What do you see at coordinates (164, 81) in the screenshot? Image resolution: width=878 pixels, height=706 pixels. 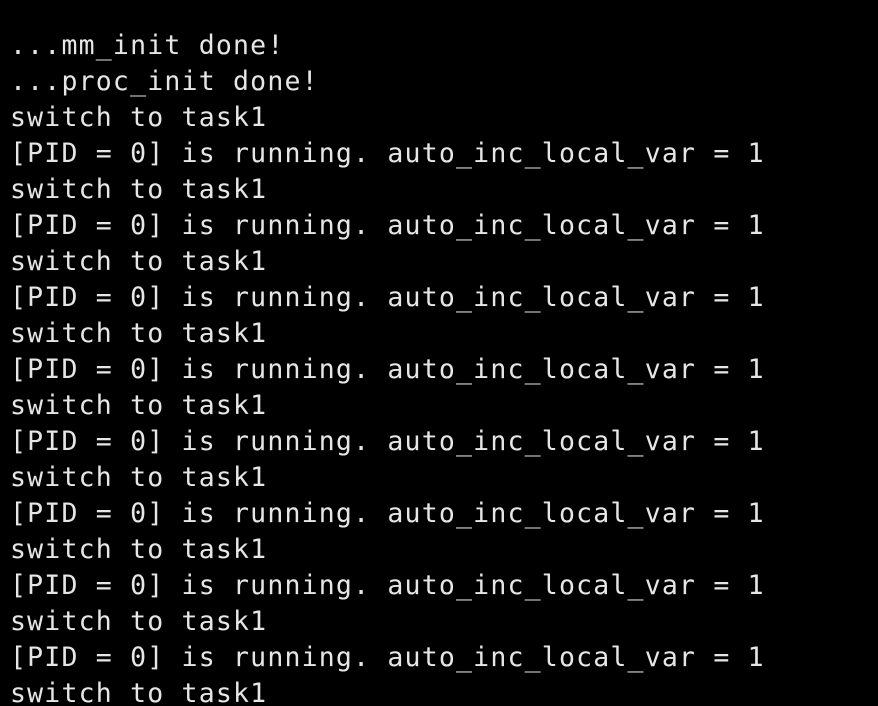 I see `terminal-line: ...proc_init done!` at bounding box center [164, 81].